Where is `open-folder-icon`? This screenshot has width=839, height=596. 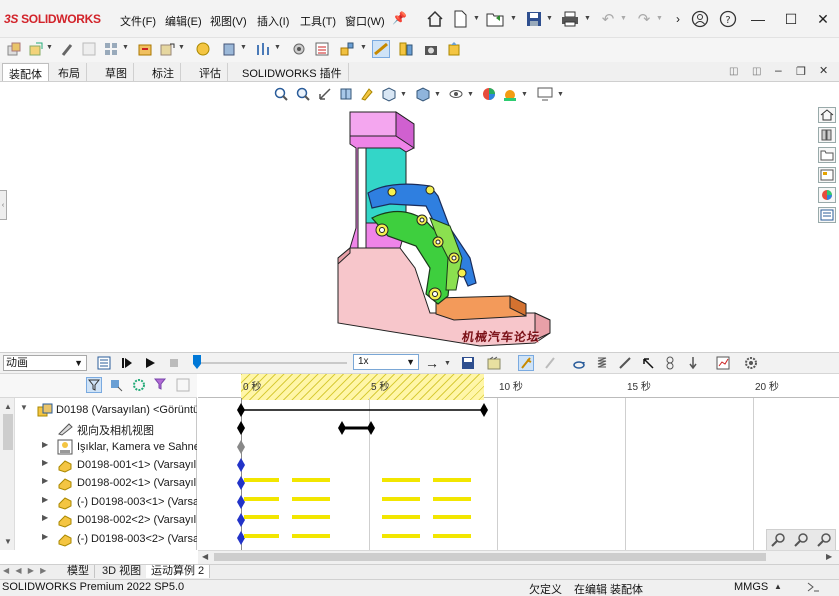 open-folder-icon is located at coordinates (495, 19).